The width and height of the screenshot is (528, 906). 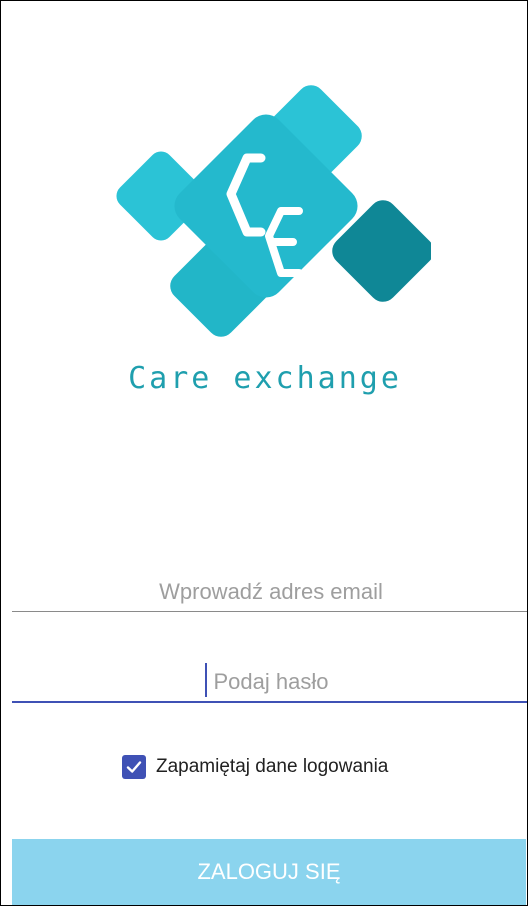 What do you see at coordinates (206, 680) in the screenshot?
I see `text-cursor` at bounding box center [206, 680].